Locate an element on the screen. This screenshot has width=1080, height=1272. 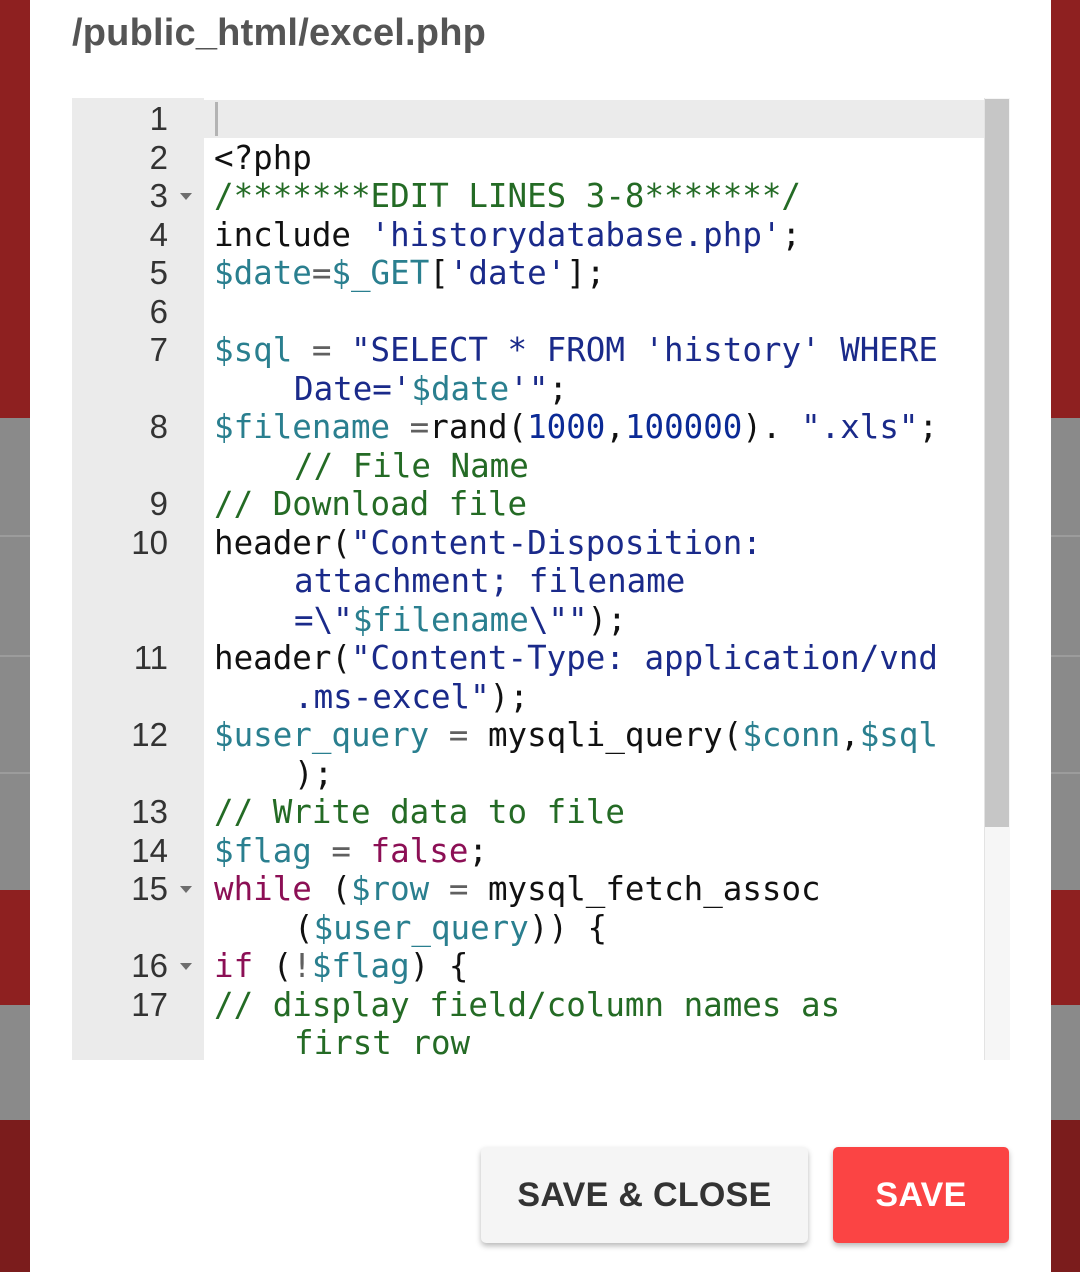
code-line: 10 header("Content-Disposition: is located at coordinates (528, 543).